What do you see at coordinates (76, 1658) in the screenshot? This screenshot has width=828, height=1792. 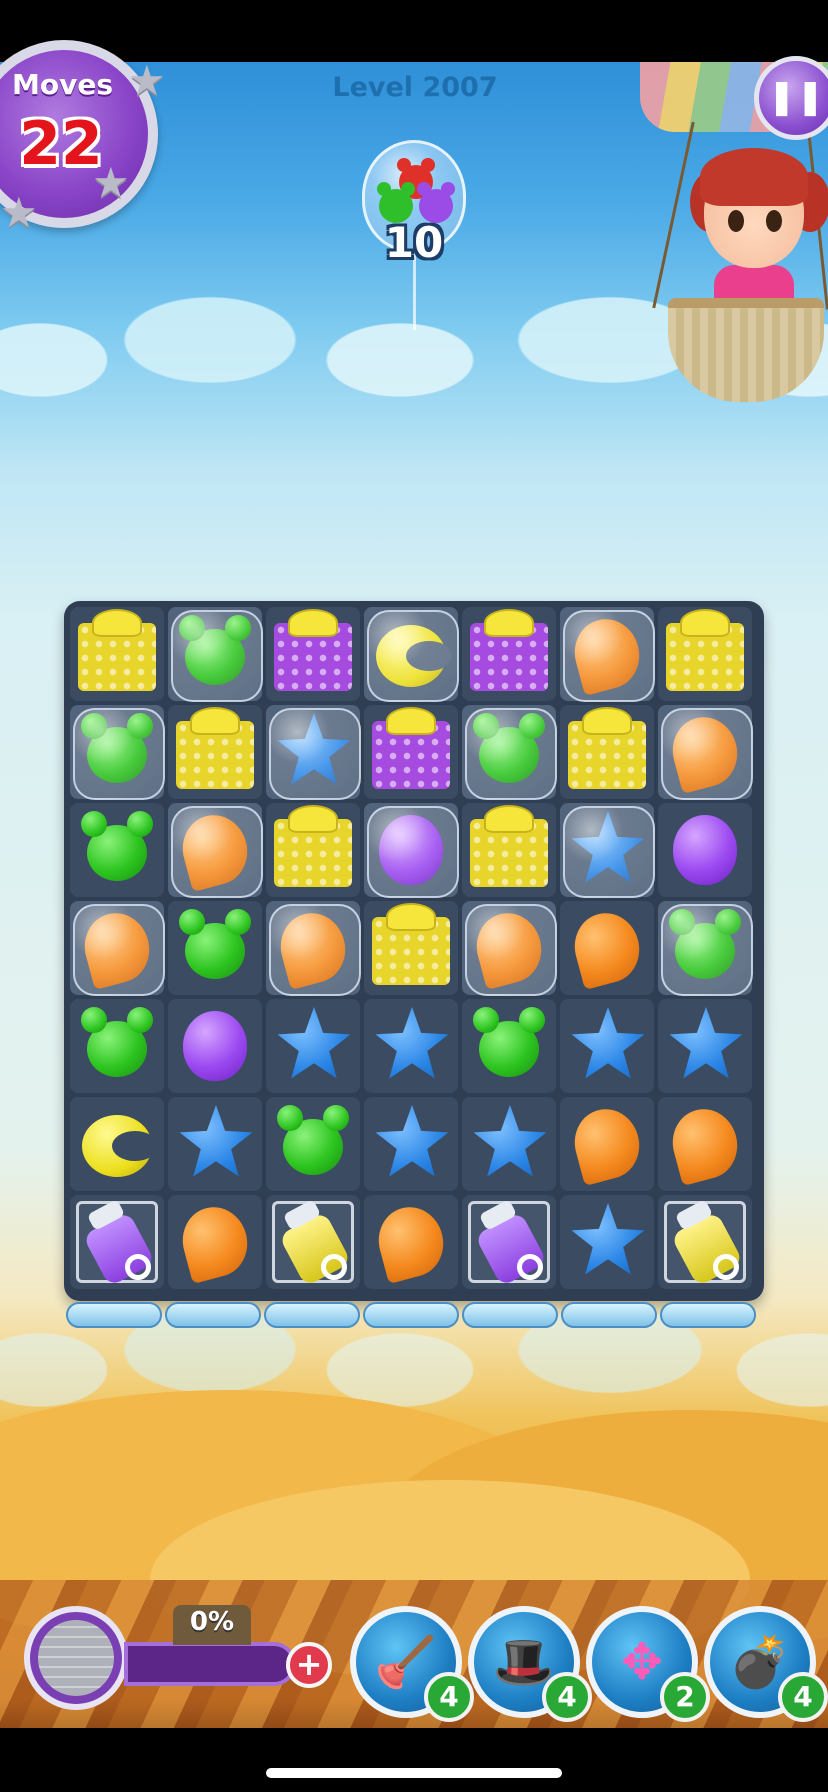 I see `disco-ball-button` at bounding box center [76, 1658].